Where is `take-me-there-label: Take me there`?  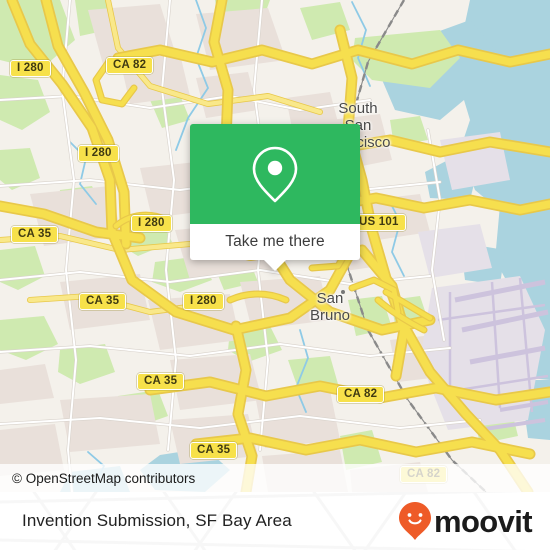
take-me-there-label: Take me there is located at coordinates (275, 241).